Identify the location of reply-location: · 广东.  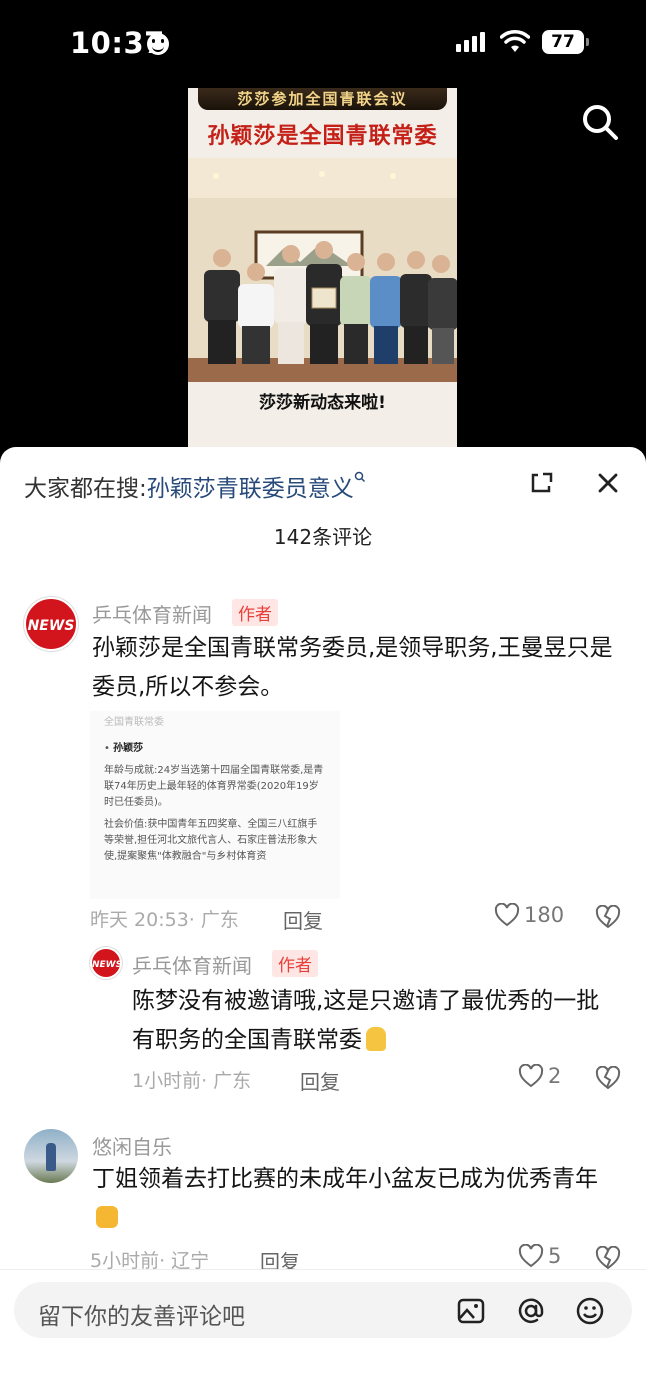
(226, 1081).